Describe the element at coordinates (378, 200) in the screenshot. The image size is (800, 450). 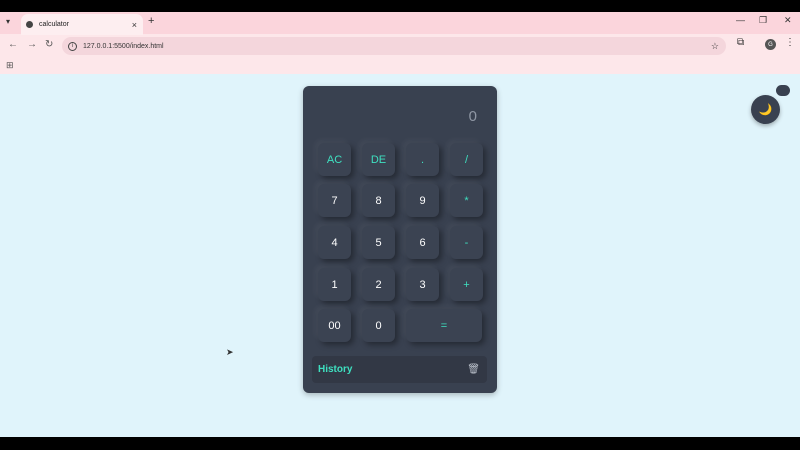
I see `eight-button: 8` at that location.